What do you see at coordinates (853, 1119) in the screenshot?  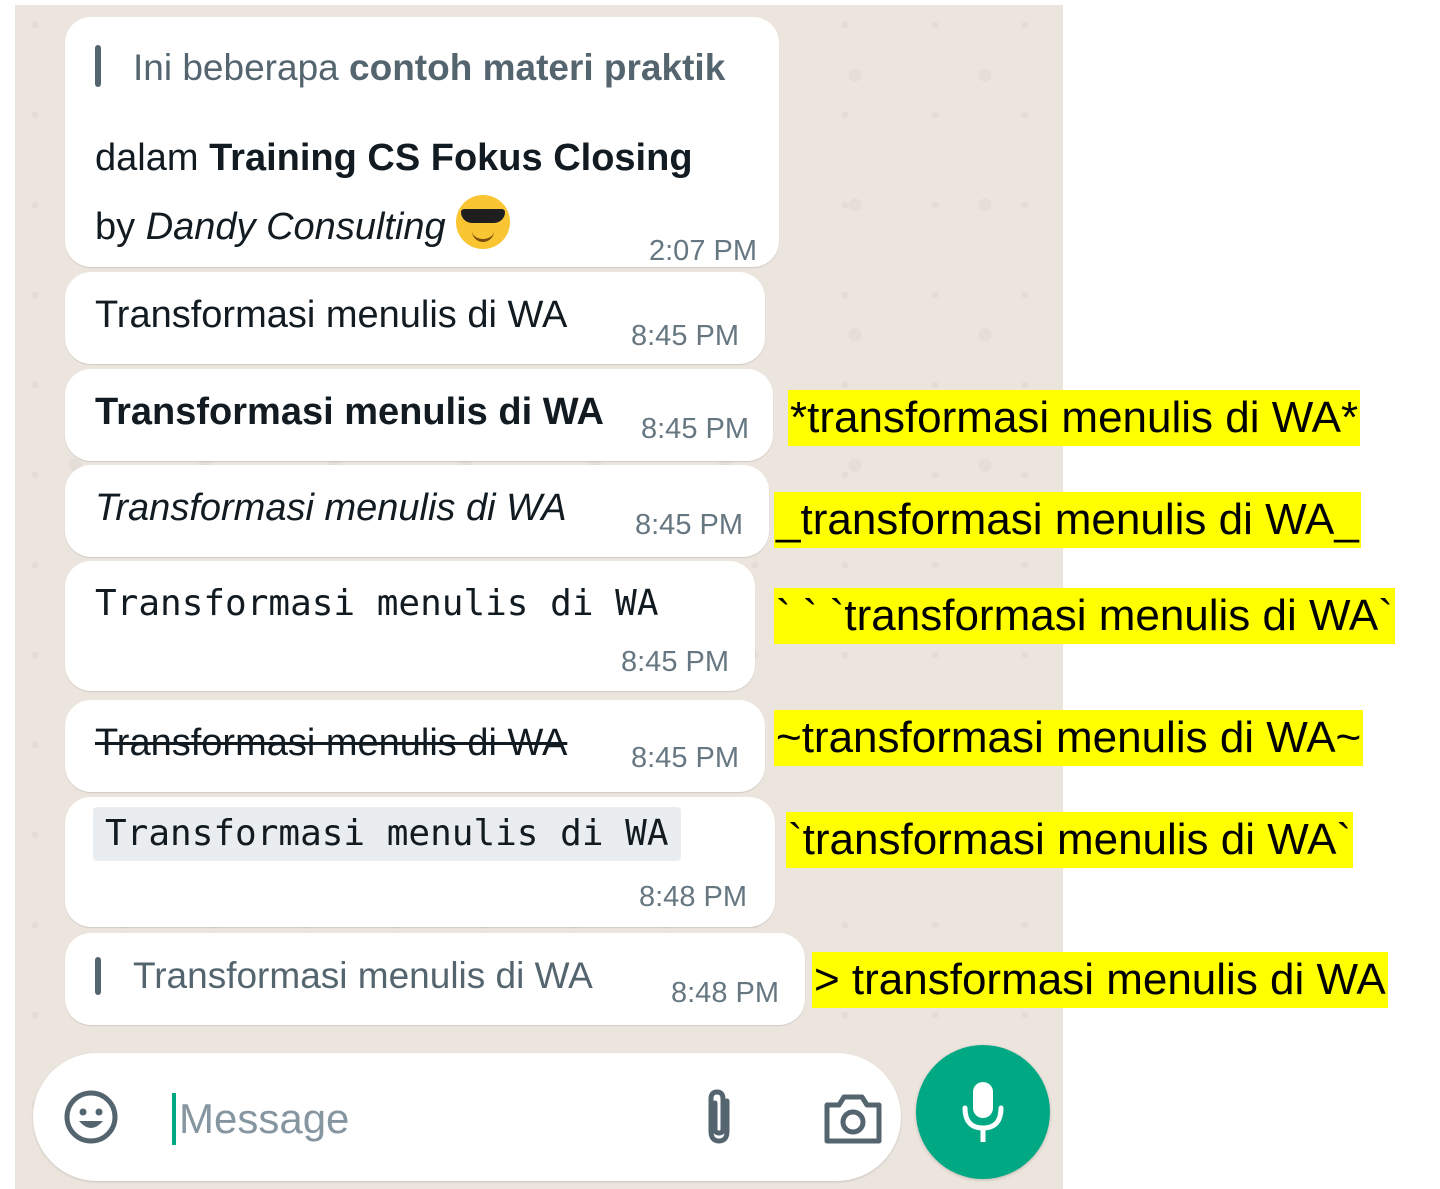 I see `camera-icon` at bounding box center [853, 1119].